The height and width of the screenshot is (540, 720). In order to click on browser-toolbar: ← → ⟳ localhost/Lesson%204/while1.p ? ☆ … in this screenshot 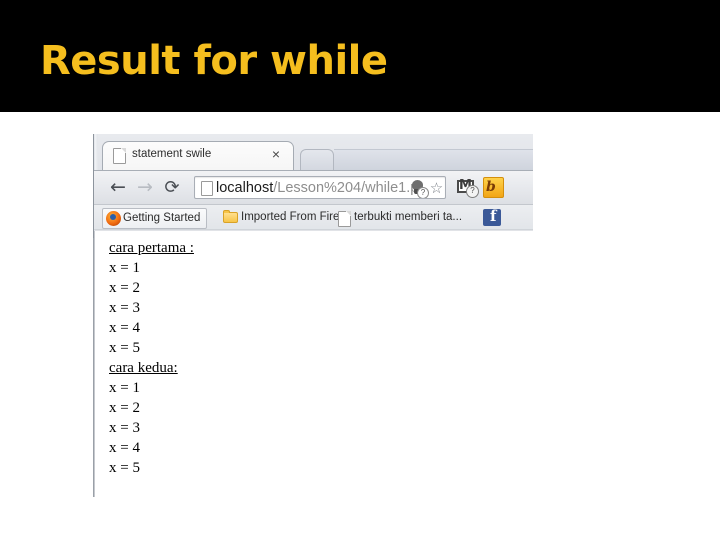, I will do `click(313, 187)`.